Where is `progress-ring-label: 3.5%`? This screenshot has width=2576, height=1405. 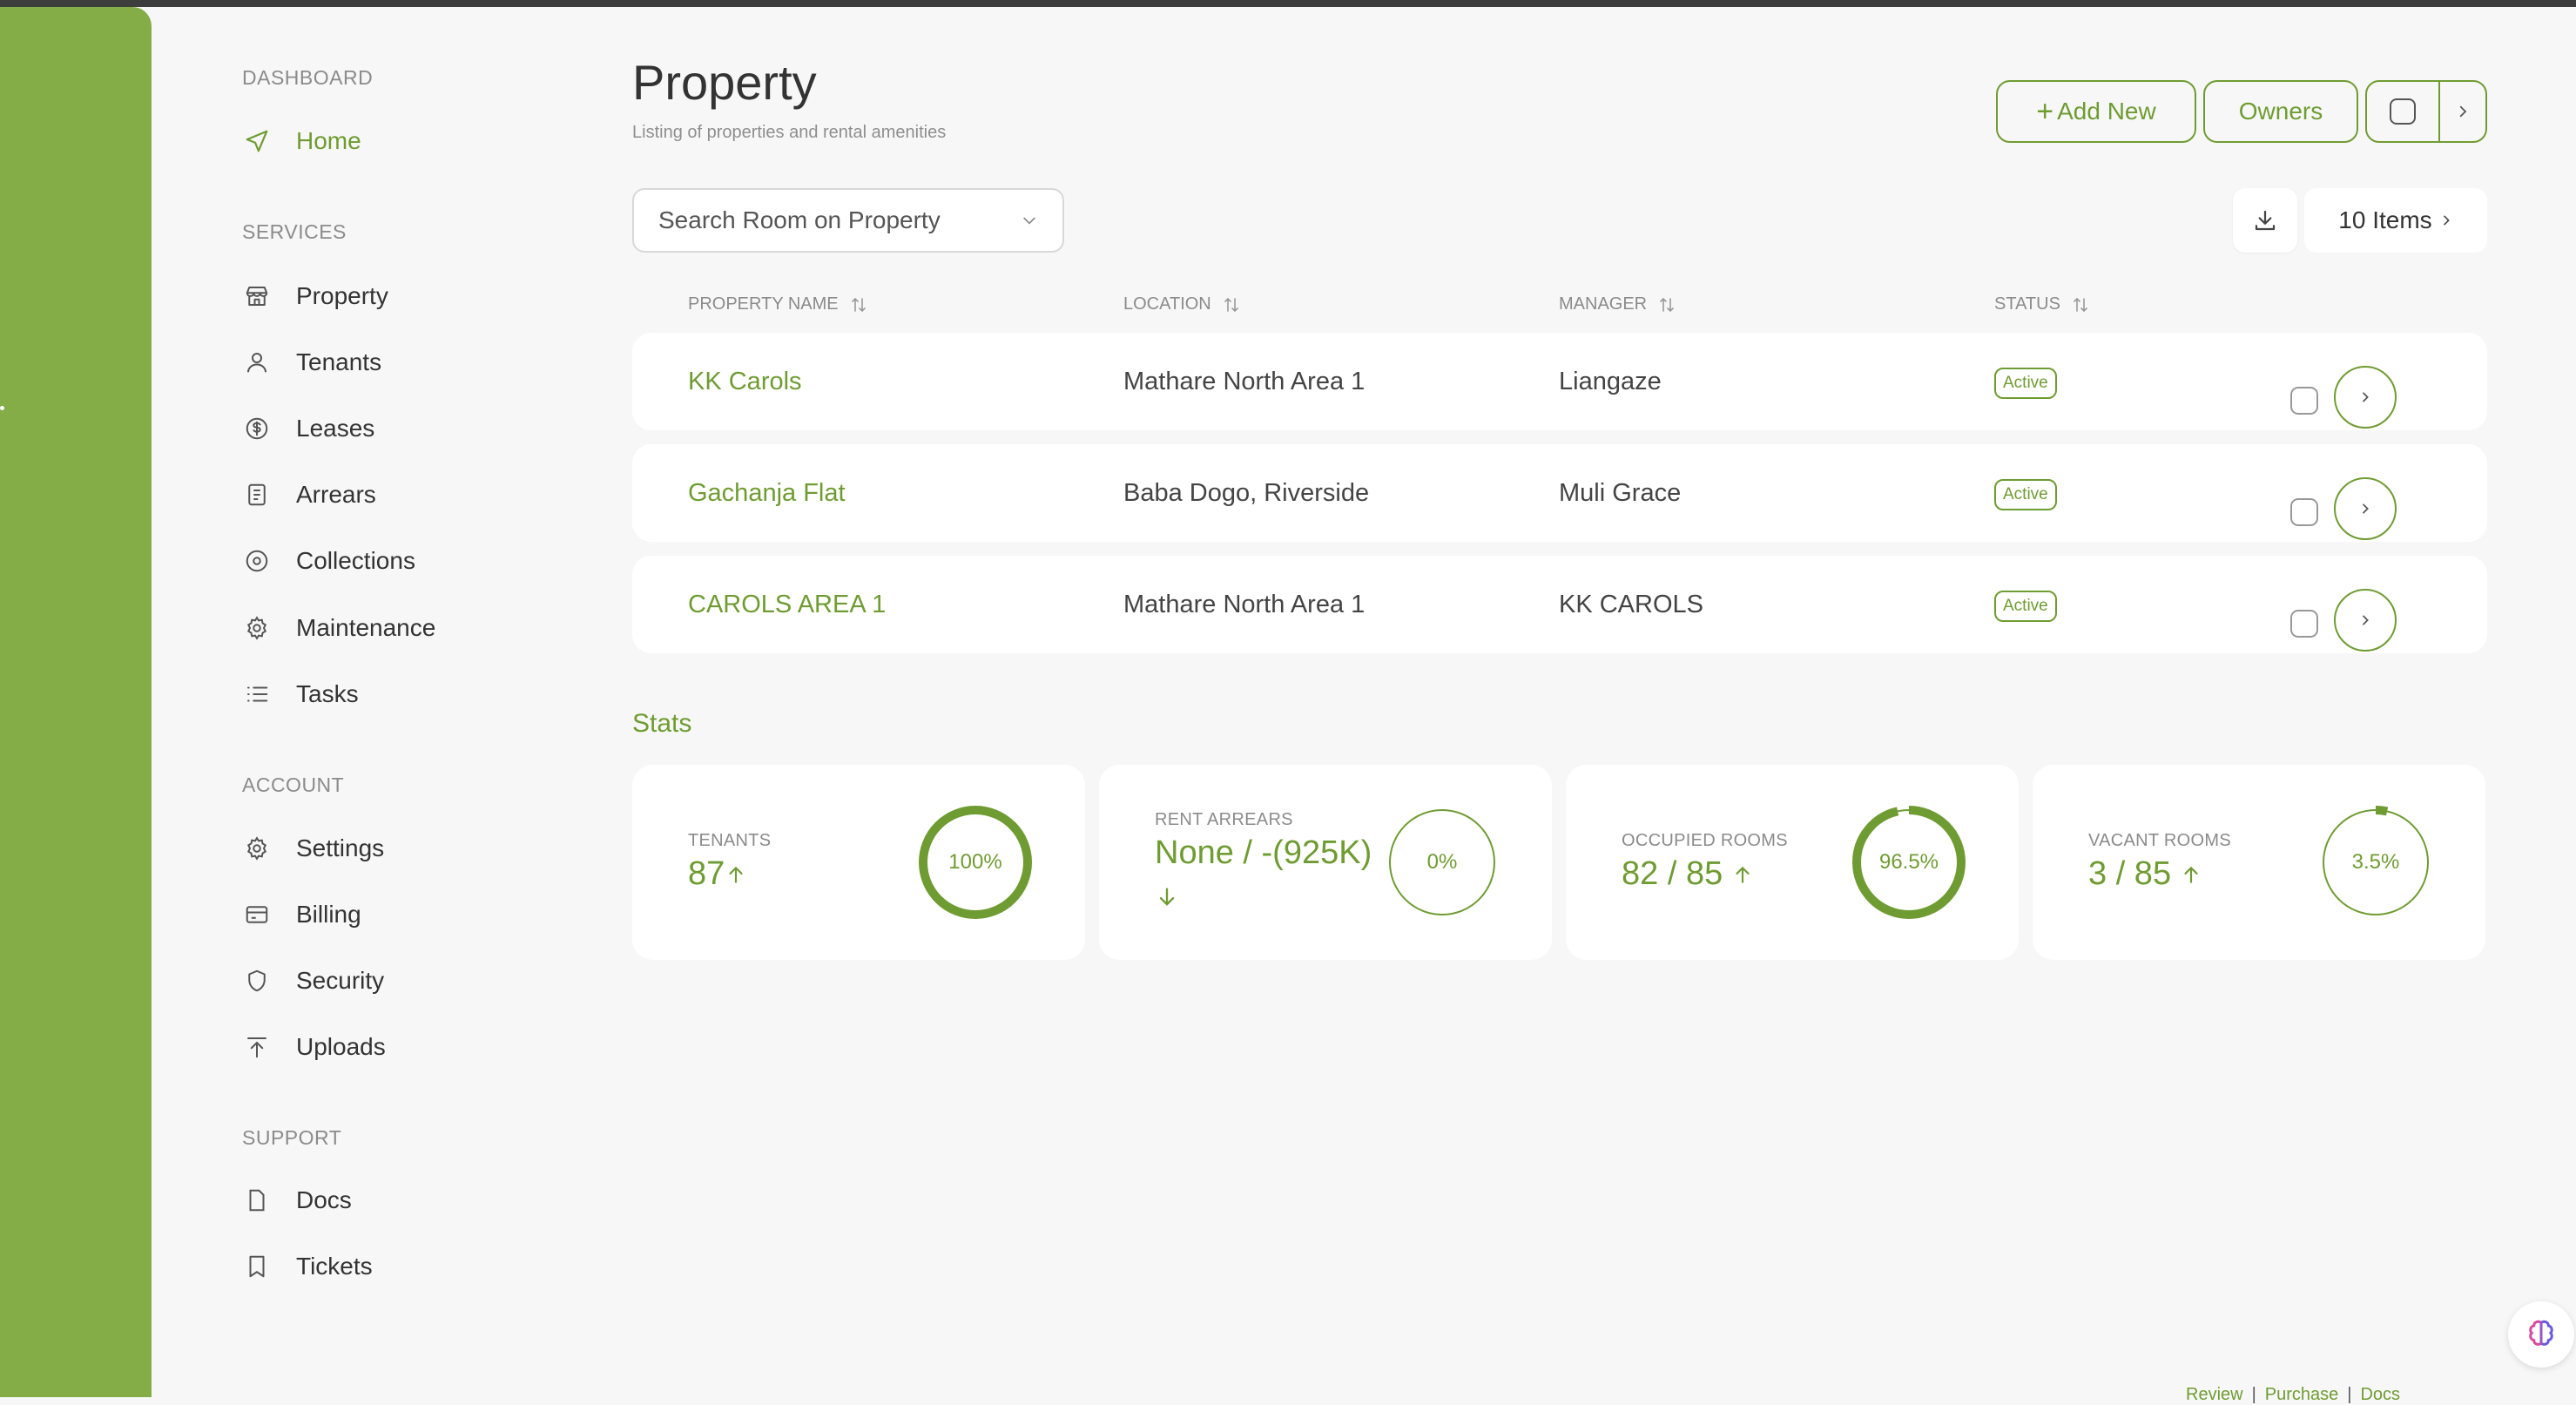 progress-ring-label: 3.5% is located at coordinates (2375, 862).